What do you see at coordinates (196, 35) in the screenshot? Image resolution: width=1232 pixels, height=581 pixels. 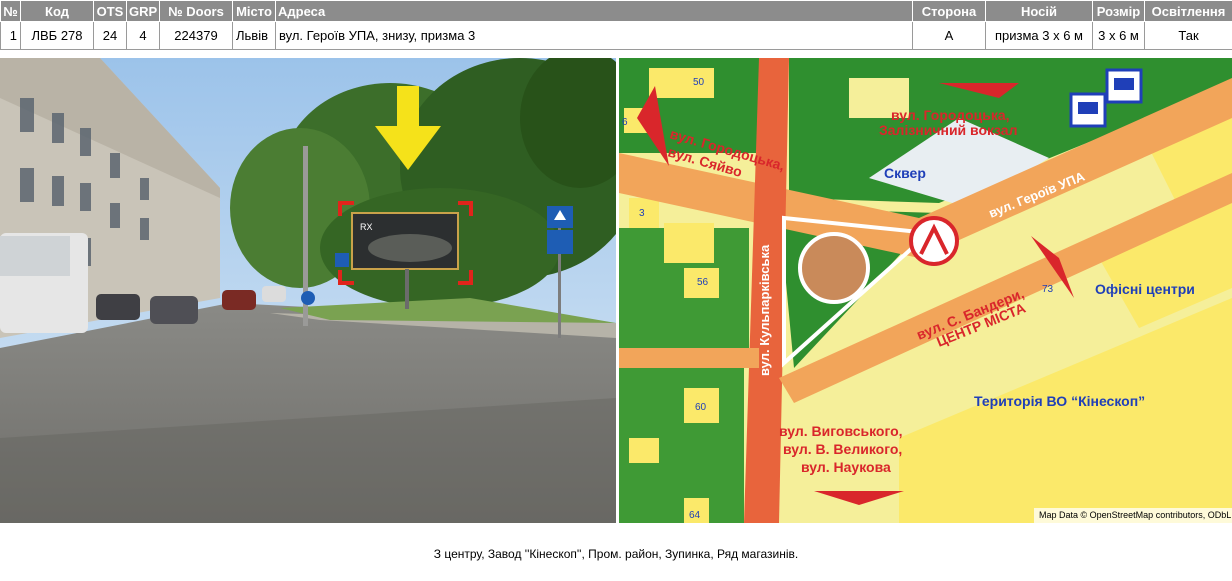 I see `cell-doors: 224379` at bounding box center [196, 35].